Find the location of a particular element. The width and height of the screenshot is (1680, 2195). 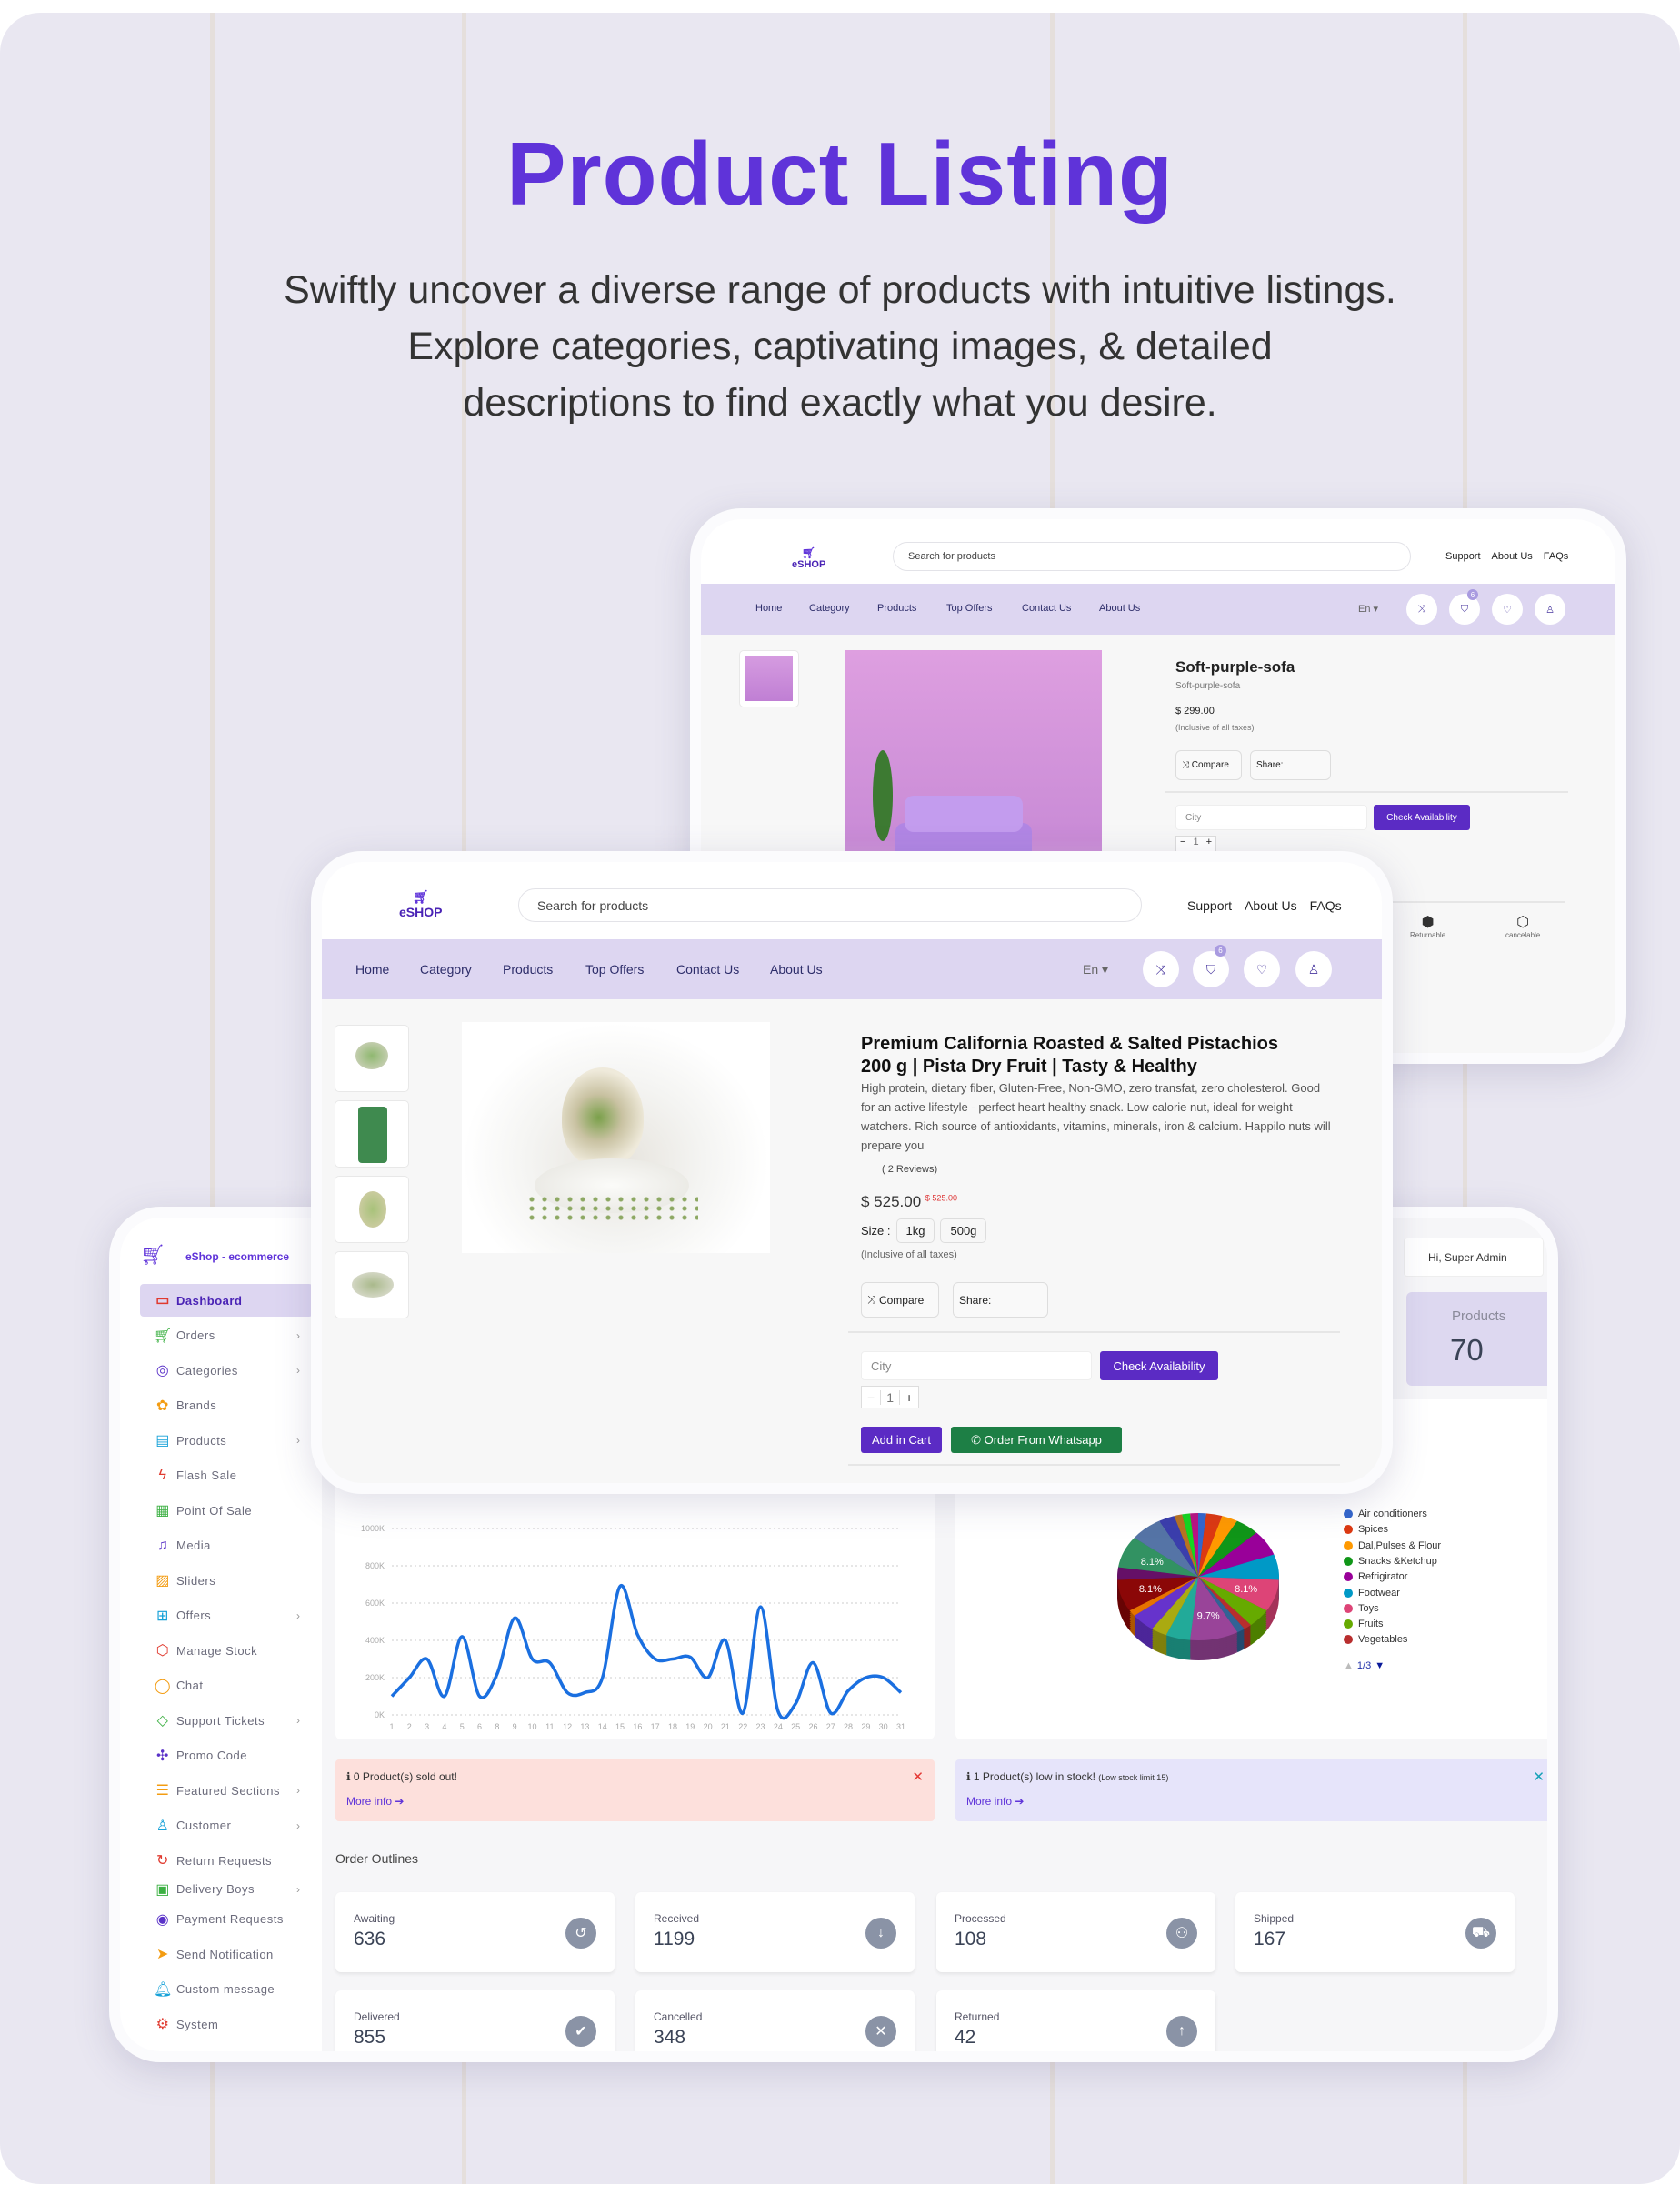

sidebar-item-featured-sections: ☰ Featured Sections › is located at coordinates (227, 1791).